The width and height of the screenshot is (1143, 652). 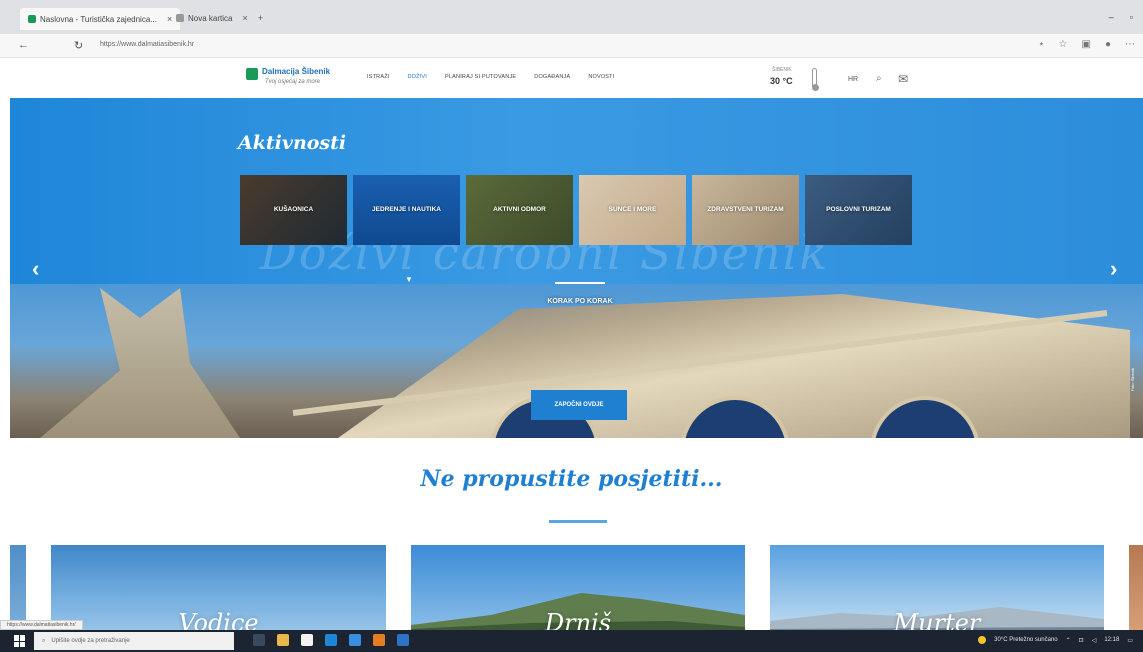 What do you see at coordinates (180, 18) in the screenshot?
I see `new-tab-favicon-icon` at bounding box center [180, 18].